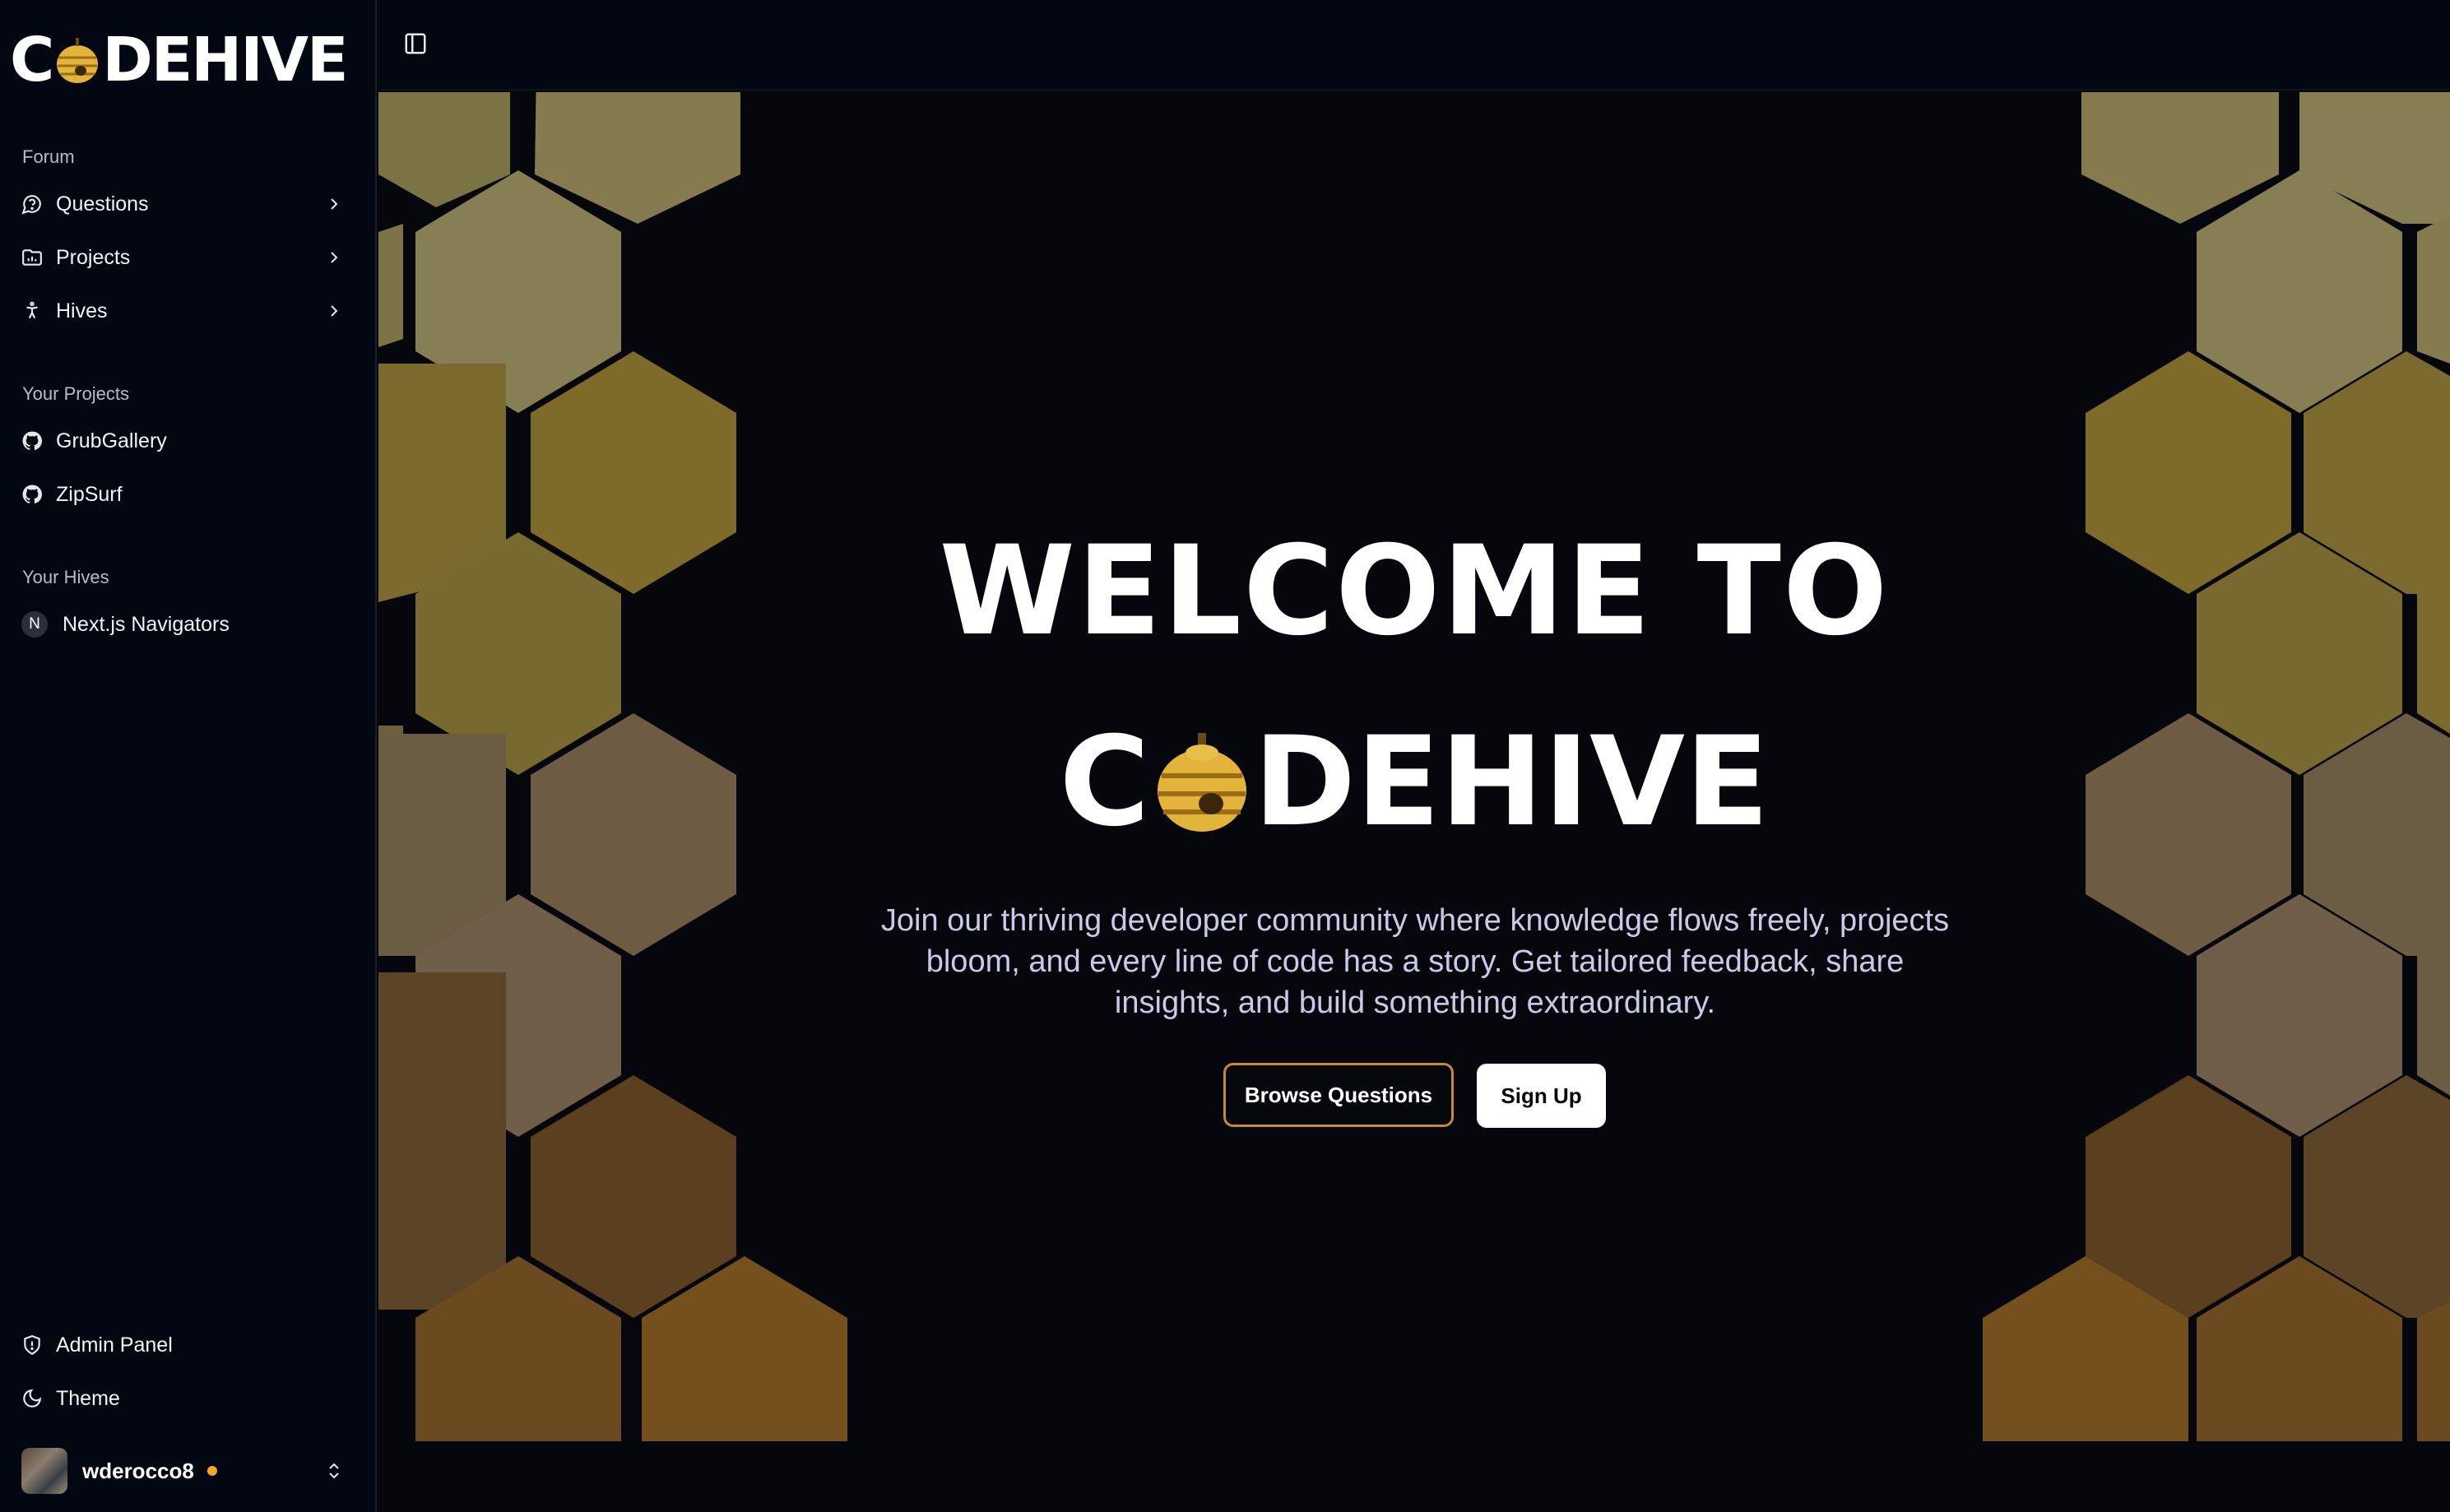 This screenshot has height=1512, width=2450. I want to click on user-menu: wderocco8, so click(184, 1471).